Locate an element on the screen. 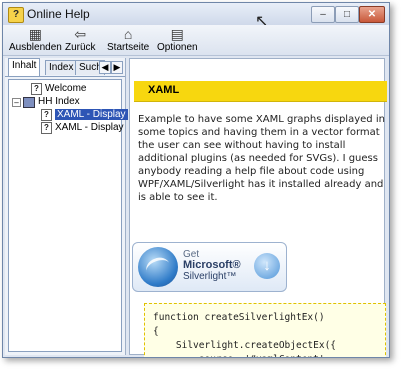 Image resolution: width=403 pixels, height=370 pixels. hide-button: ▦ Ausblenden is located at coordinates (35, 39).